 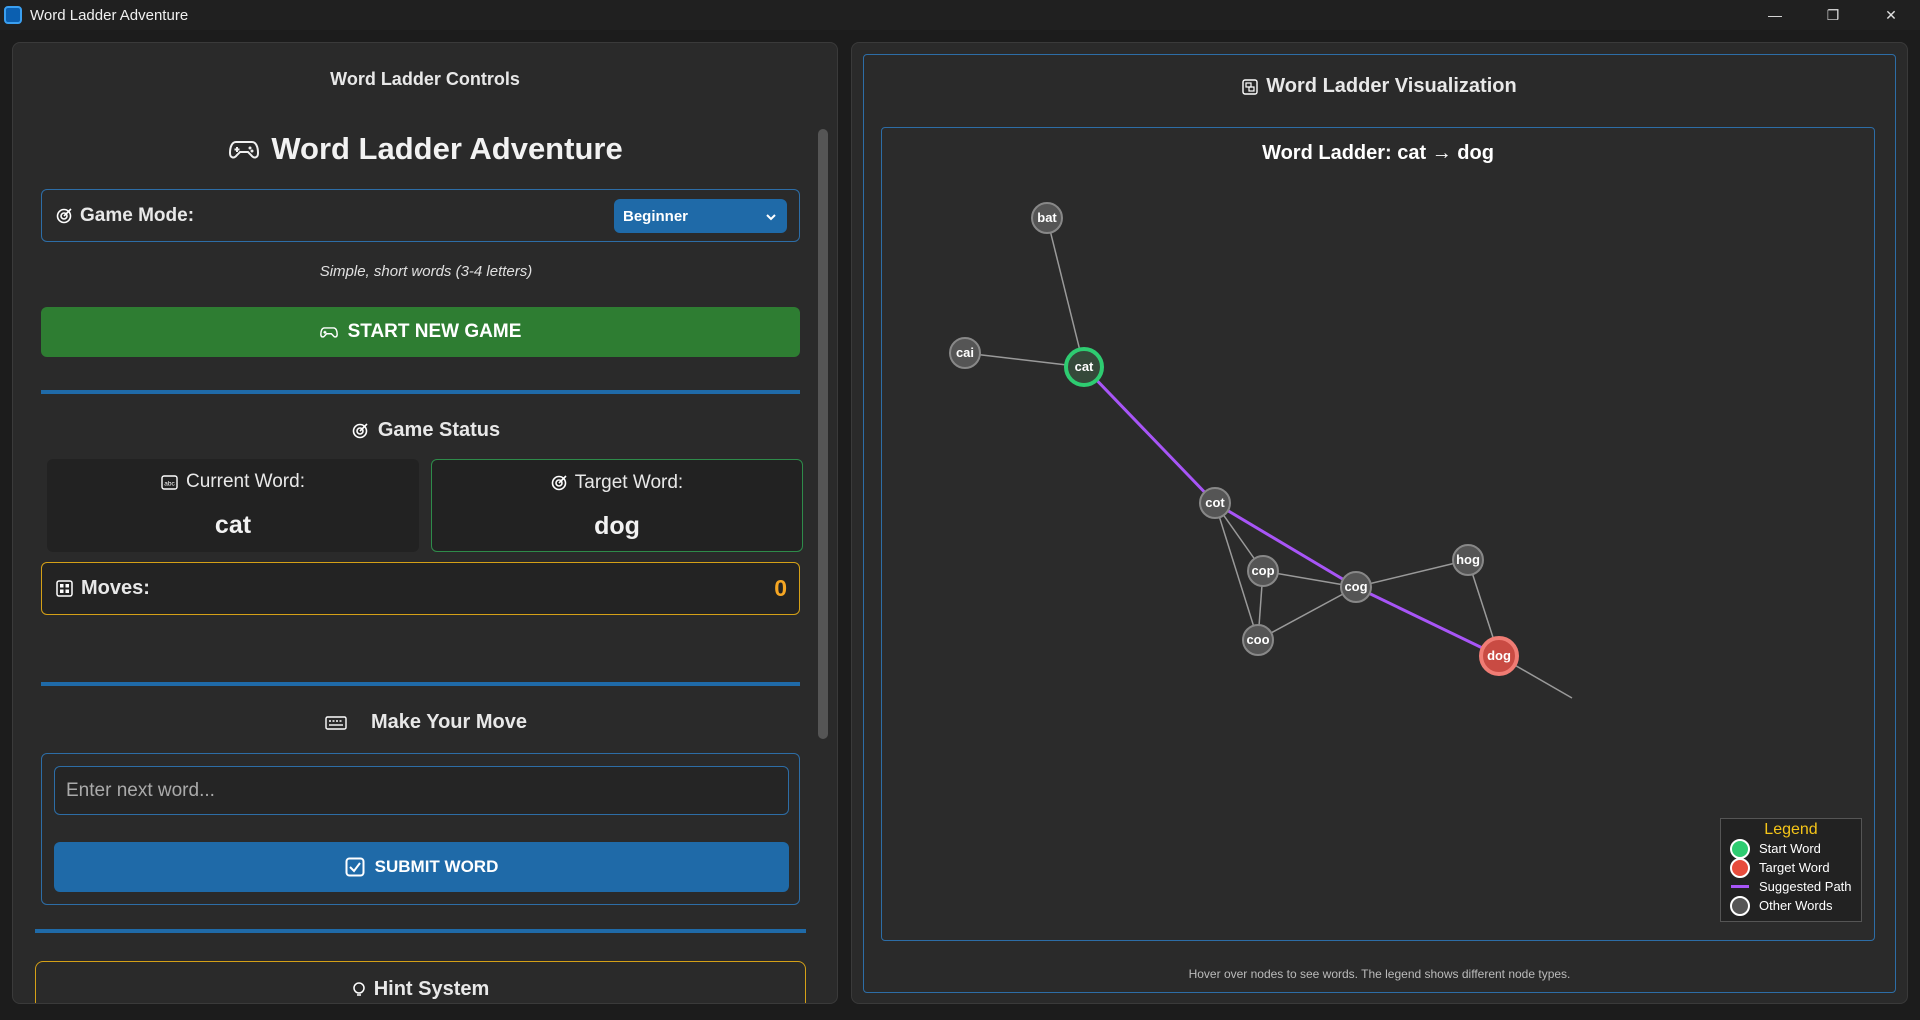 What do you see at coordinates (421, 790) in the screenshot?
I see `next-word-input` at bounding box center [421, 790].